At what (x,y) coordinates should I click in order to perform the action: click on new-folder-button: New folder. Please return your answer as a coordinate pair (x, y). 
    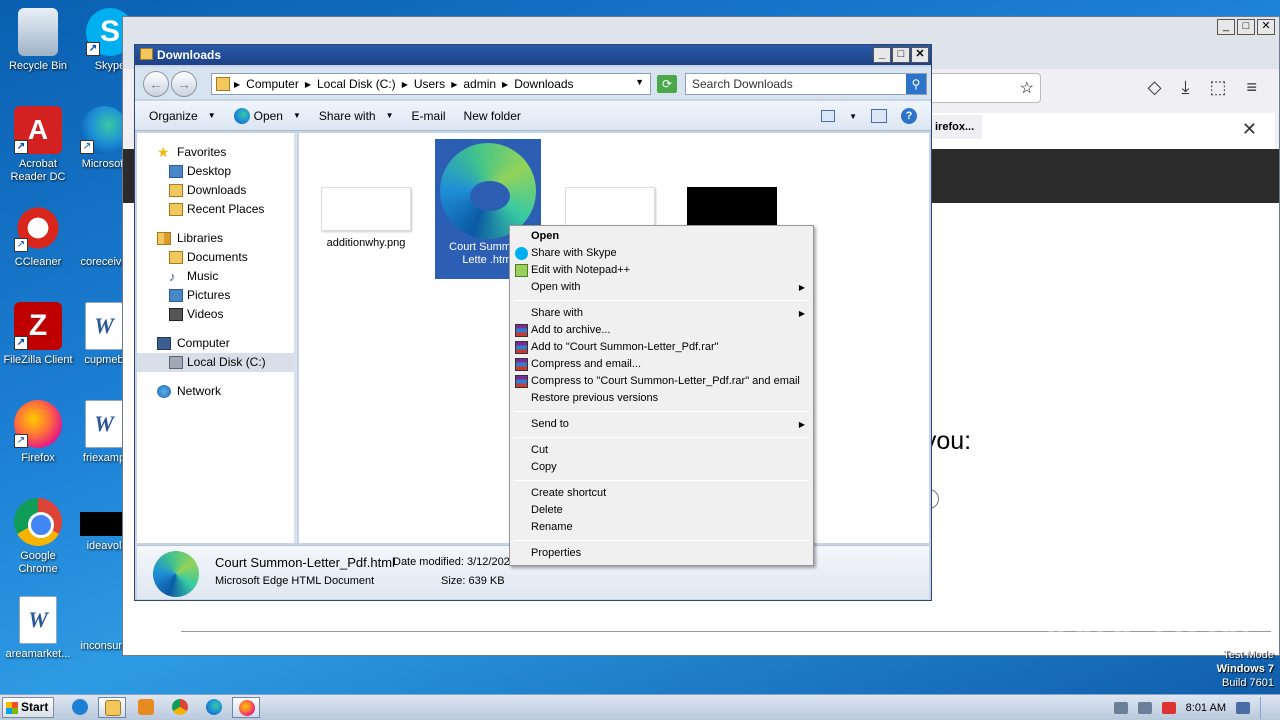
    Looking at the image, I should click on (492, 116).